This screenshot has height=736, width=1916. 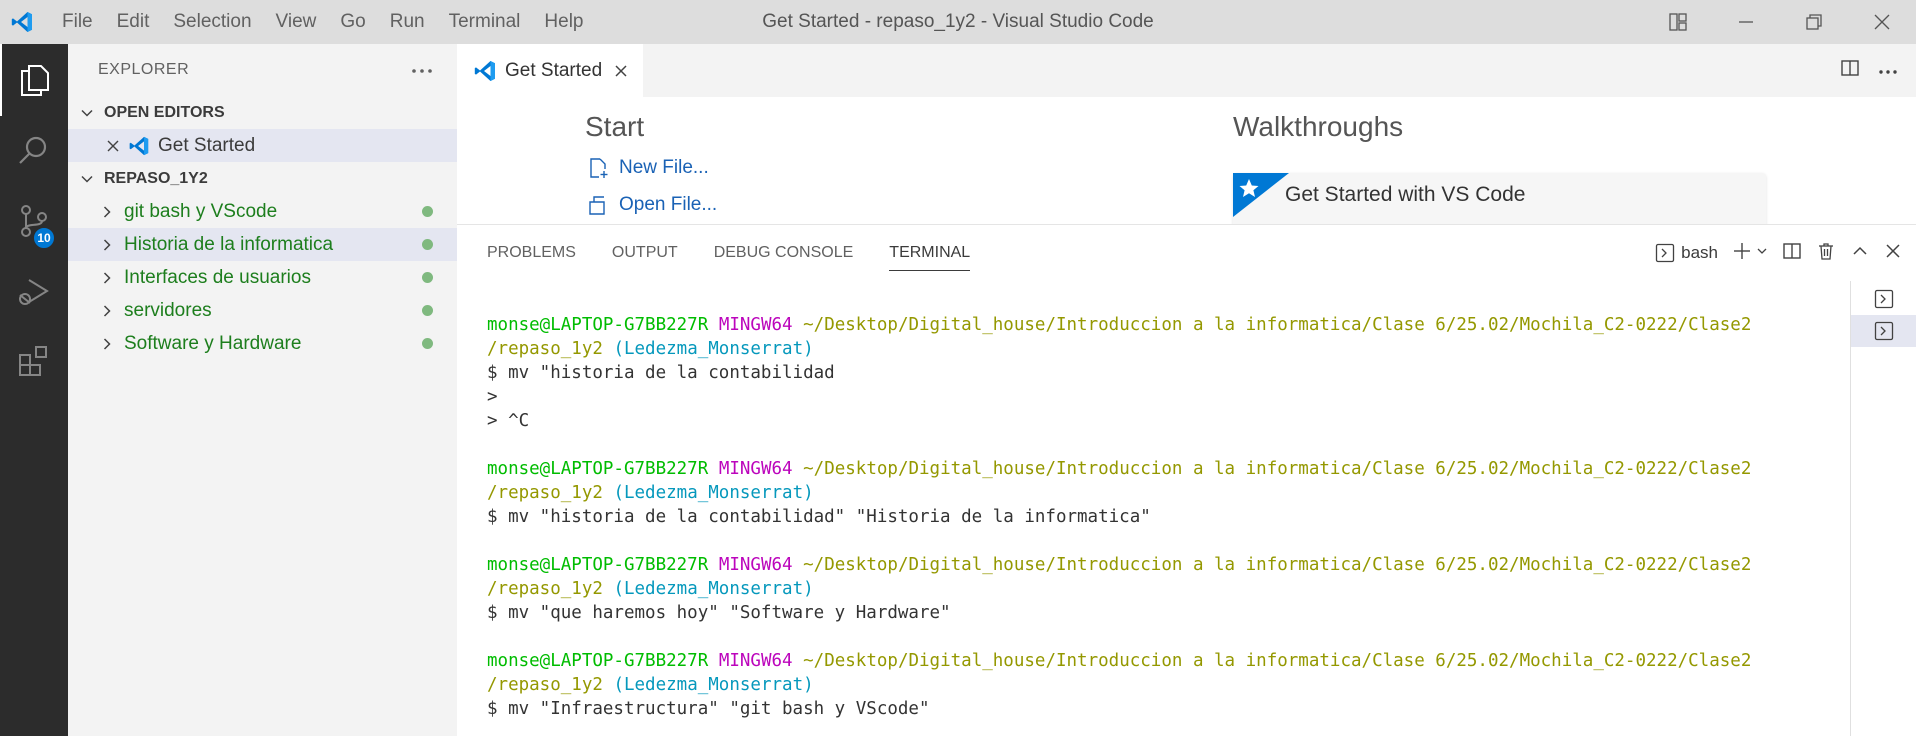 What do you see at coordinates (1850, 508) in the screenshot?
I see `terminal-divider` at bounding box center [1850, 508].